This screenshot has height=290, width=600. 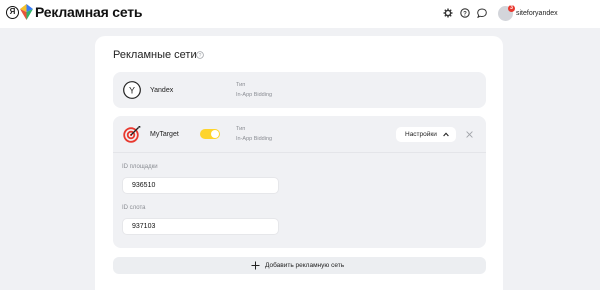 What do you see at coordinates (200, 185) in the screenshot?
I see `placement-id-input` at bounding box center [200, 185].